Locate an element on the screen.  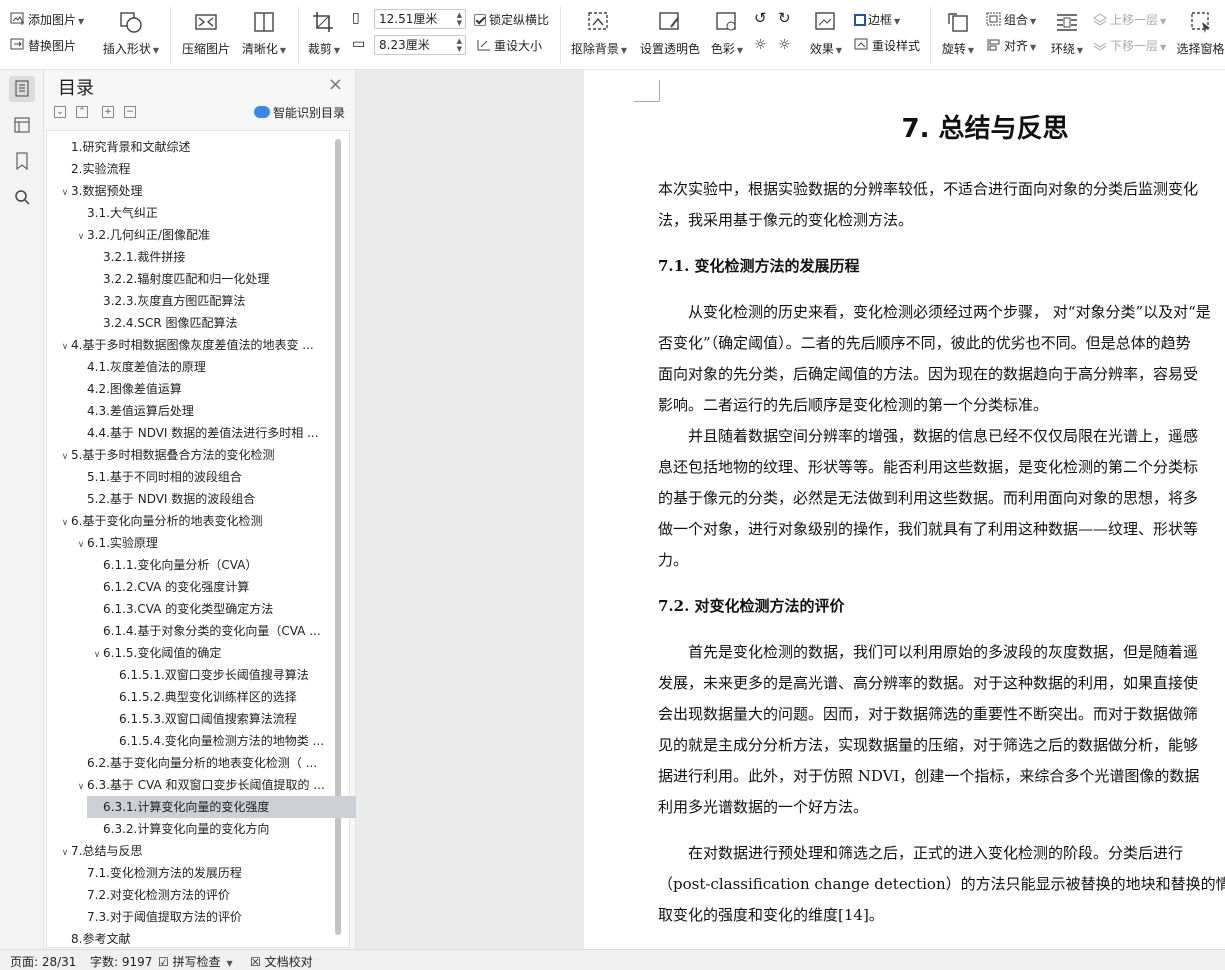
toc-item-label: 3.1.大气纠正 is located at coordinates (122, 213).